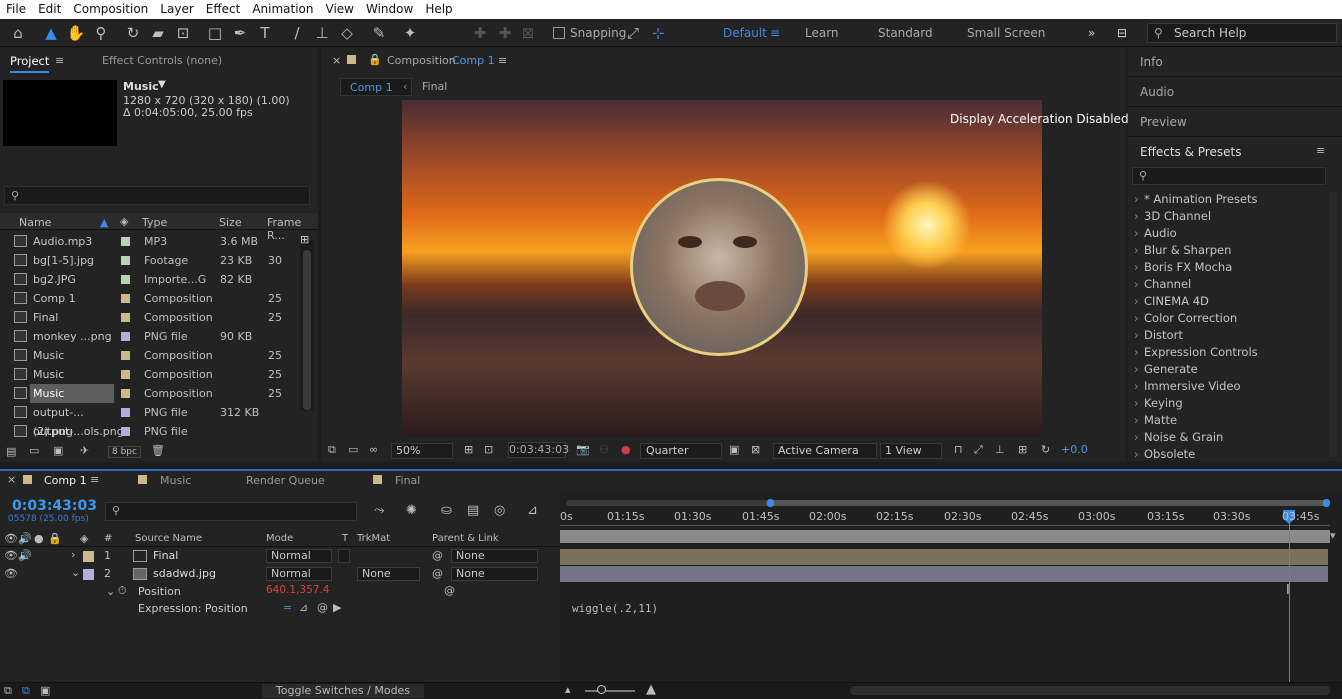 The height and width of the screenshot is (699, 1342). What do you see at coordinates (434, 86) in the screenshot?
I see `breadcrumb-final: Final` at bounding box center [434, 86].